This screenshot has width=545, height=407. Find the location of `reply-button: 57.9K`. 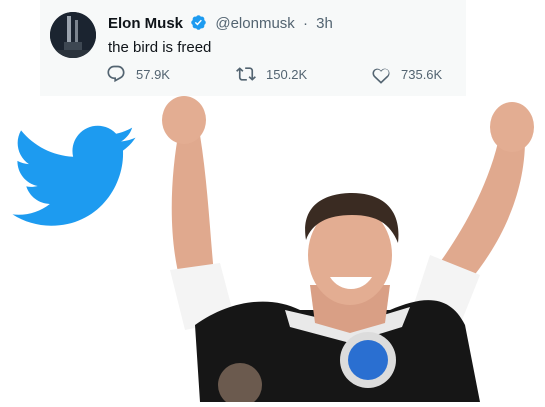

reply-button: 57.9K is located at coordinates (138, 74).